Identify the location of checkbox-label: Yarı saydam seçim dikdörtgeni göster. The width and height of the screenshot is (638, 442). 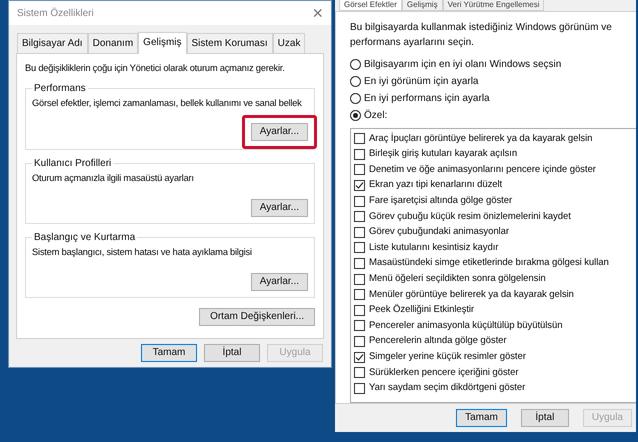
(447, 388).